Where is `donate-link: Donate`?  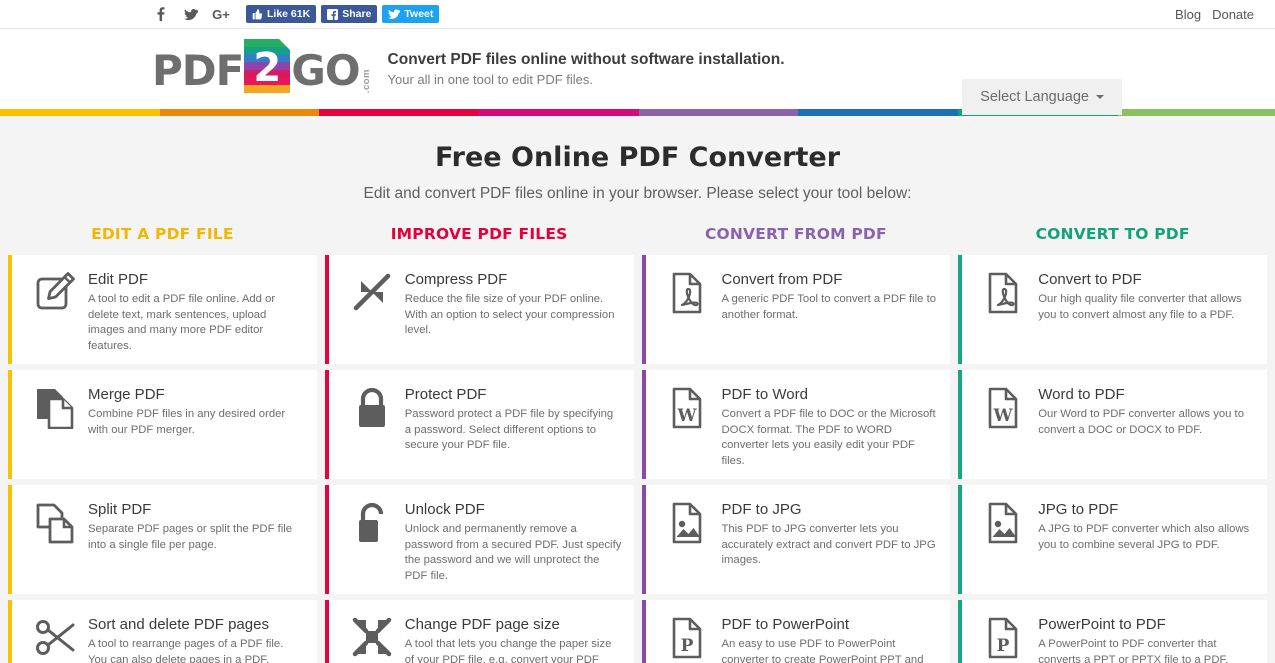 donate-link: Donate is located at coordinates (1233, 14).